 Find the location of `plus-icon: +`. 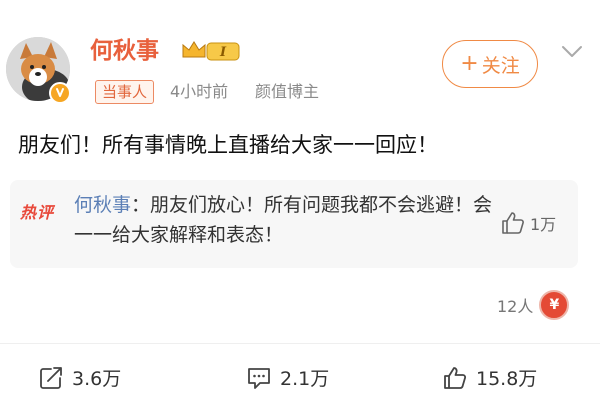

plus-icon: + is located at coordinates (469, 63).